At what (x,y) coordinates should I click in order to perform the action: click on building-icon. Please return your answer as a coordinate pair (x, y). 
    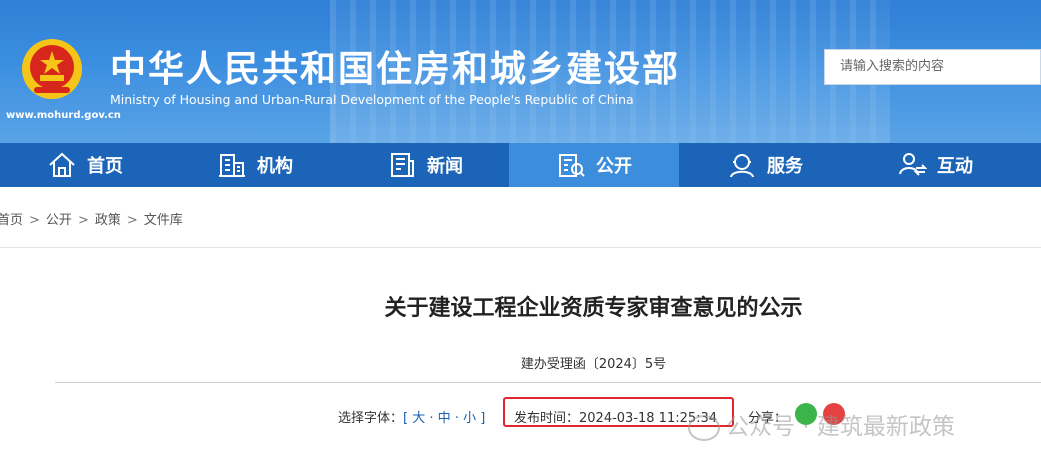
    Looking at the image, I should click on (232, 165).